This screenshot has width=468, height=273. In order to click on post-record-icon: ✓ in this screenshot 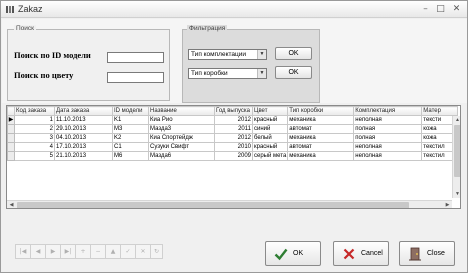, I will do `click(128, 251)`.